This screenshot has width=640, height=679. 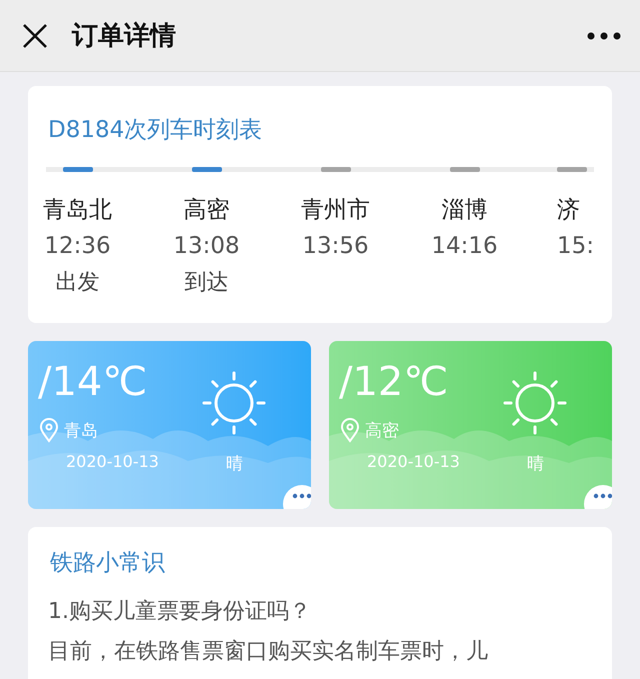 What do you see at coordinates (335, 210) in the screenshot?
I see `station-name: 青州市` at bounding box center [335, 210].